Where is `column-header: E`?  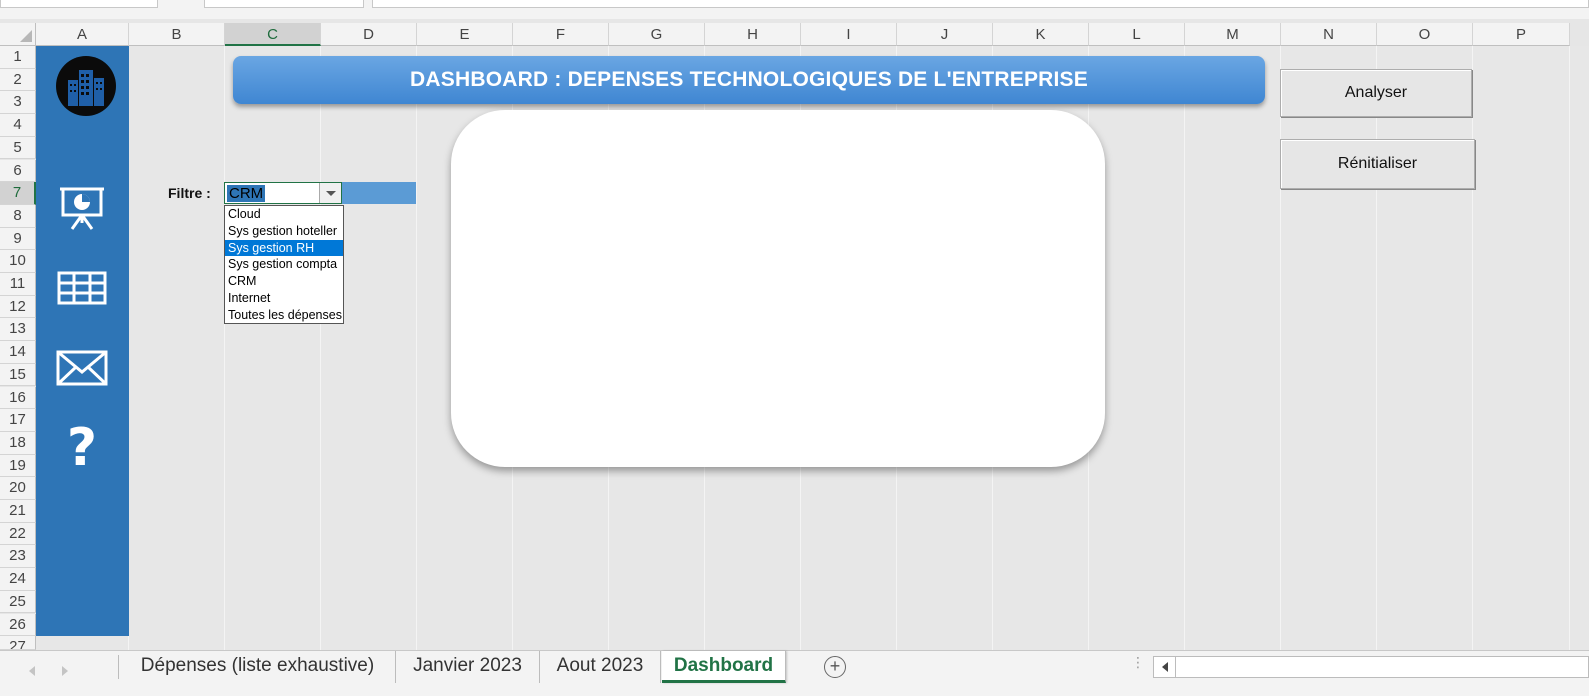
column-header: E is located at coordinates (465, 34).